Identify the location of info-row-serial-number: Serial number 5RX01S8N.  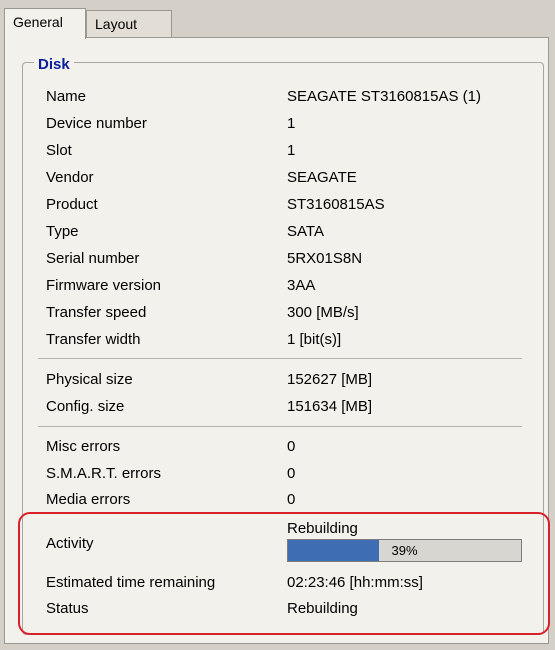
(291, 259).